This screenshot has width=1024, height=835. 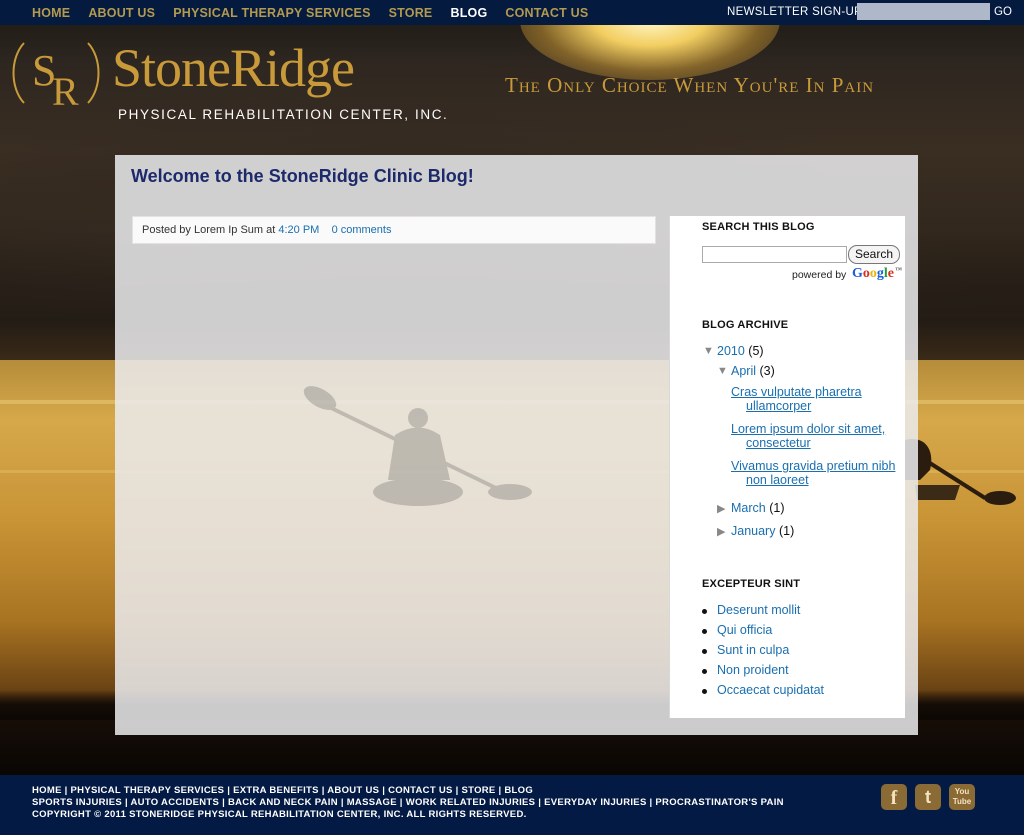 I want to click on logo-word-ridge: Ridge, so click(x=292, y=68).